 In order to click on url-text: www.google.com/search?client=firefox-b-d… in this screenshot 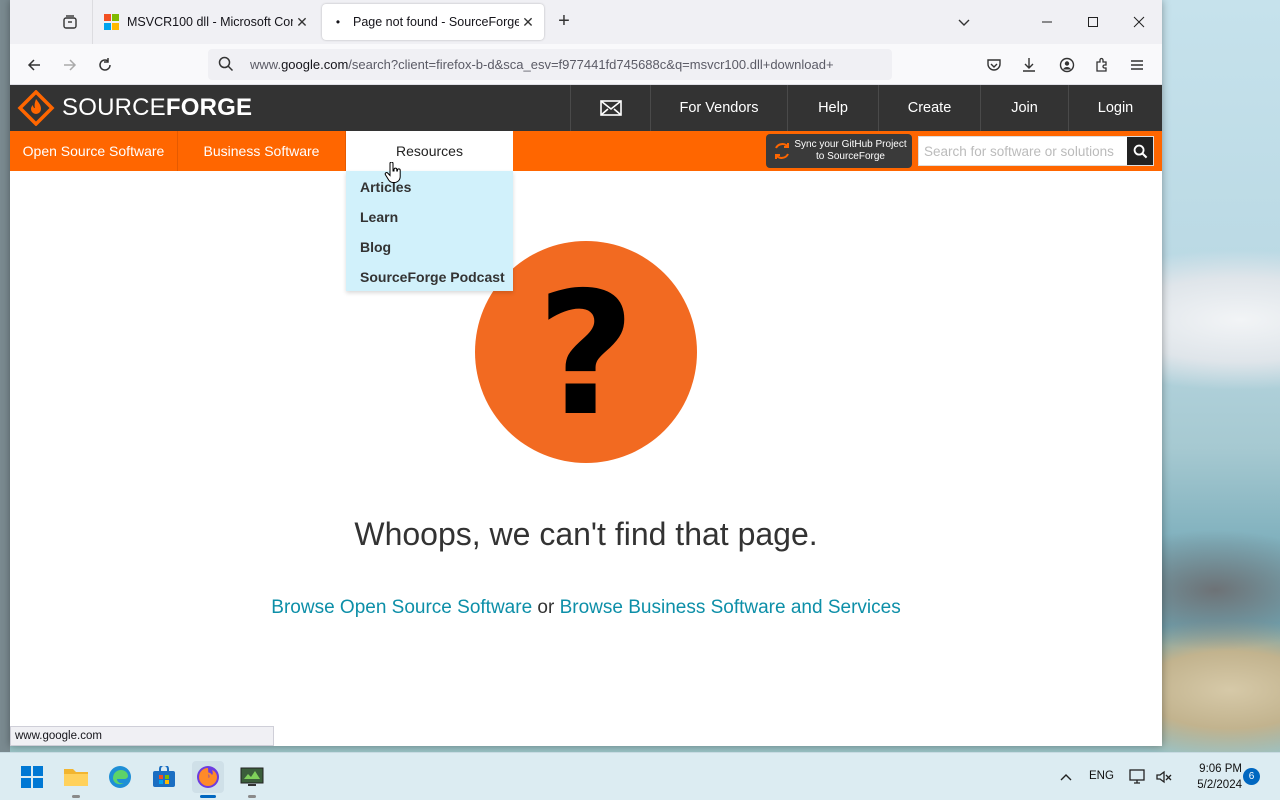, I will do `click(568, 64)`.